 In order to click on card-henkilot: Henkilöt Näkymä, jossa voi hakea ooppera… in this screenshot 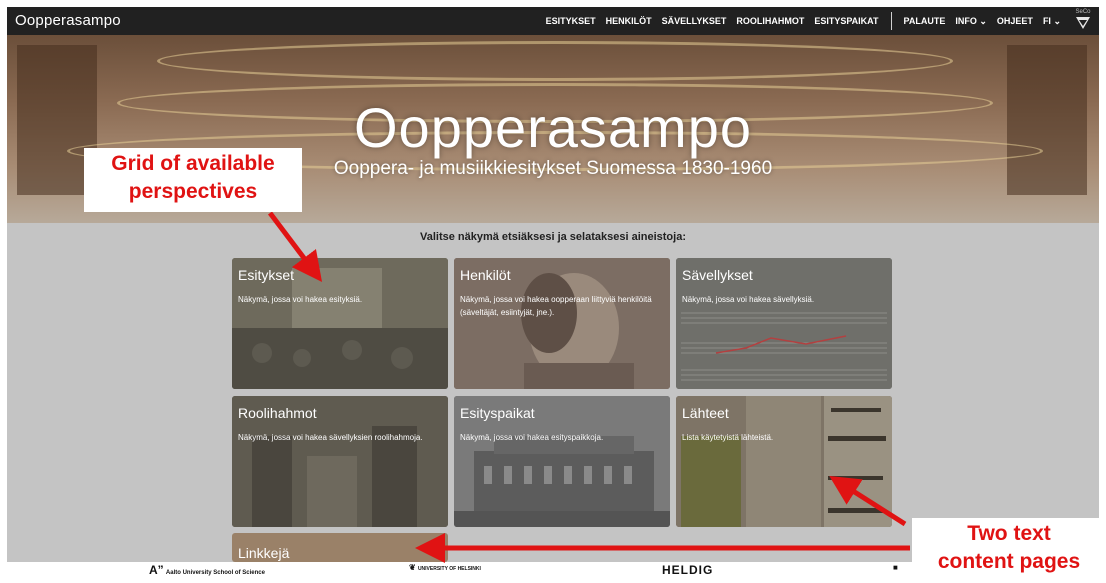, I will do `click(562, 323)`.